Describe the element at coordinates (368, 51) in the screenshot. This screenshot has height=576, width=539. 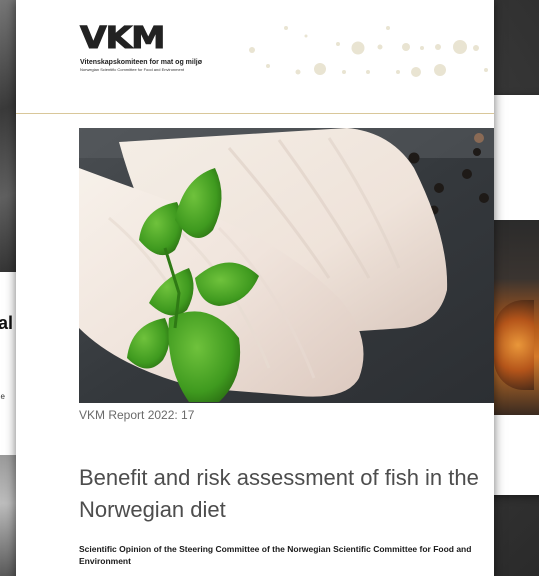
I see `header-dot-pattern` at that location.